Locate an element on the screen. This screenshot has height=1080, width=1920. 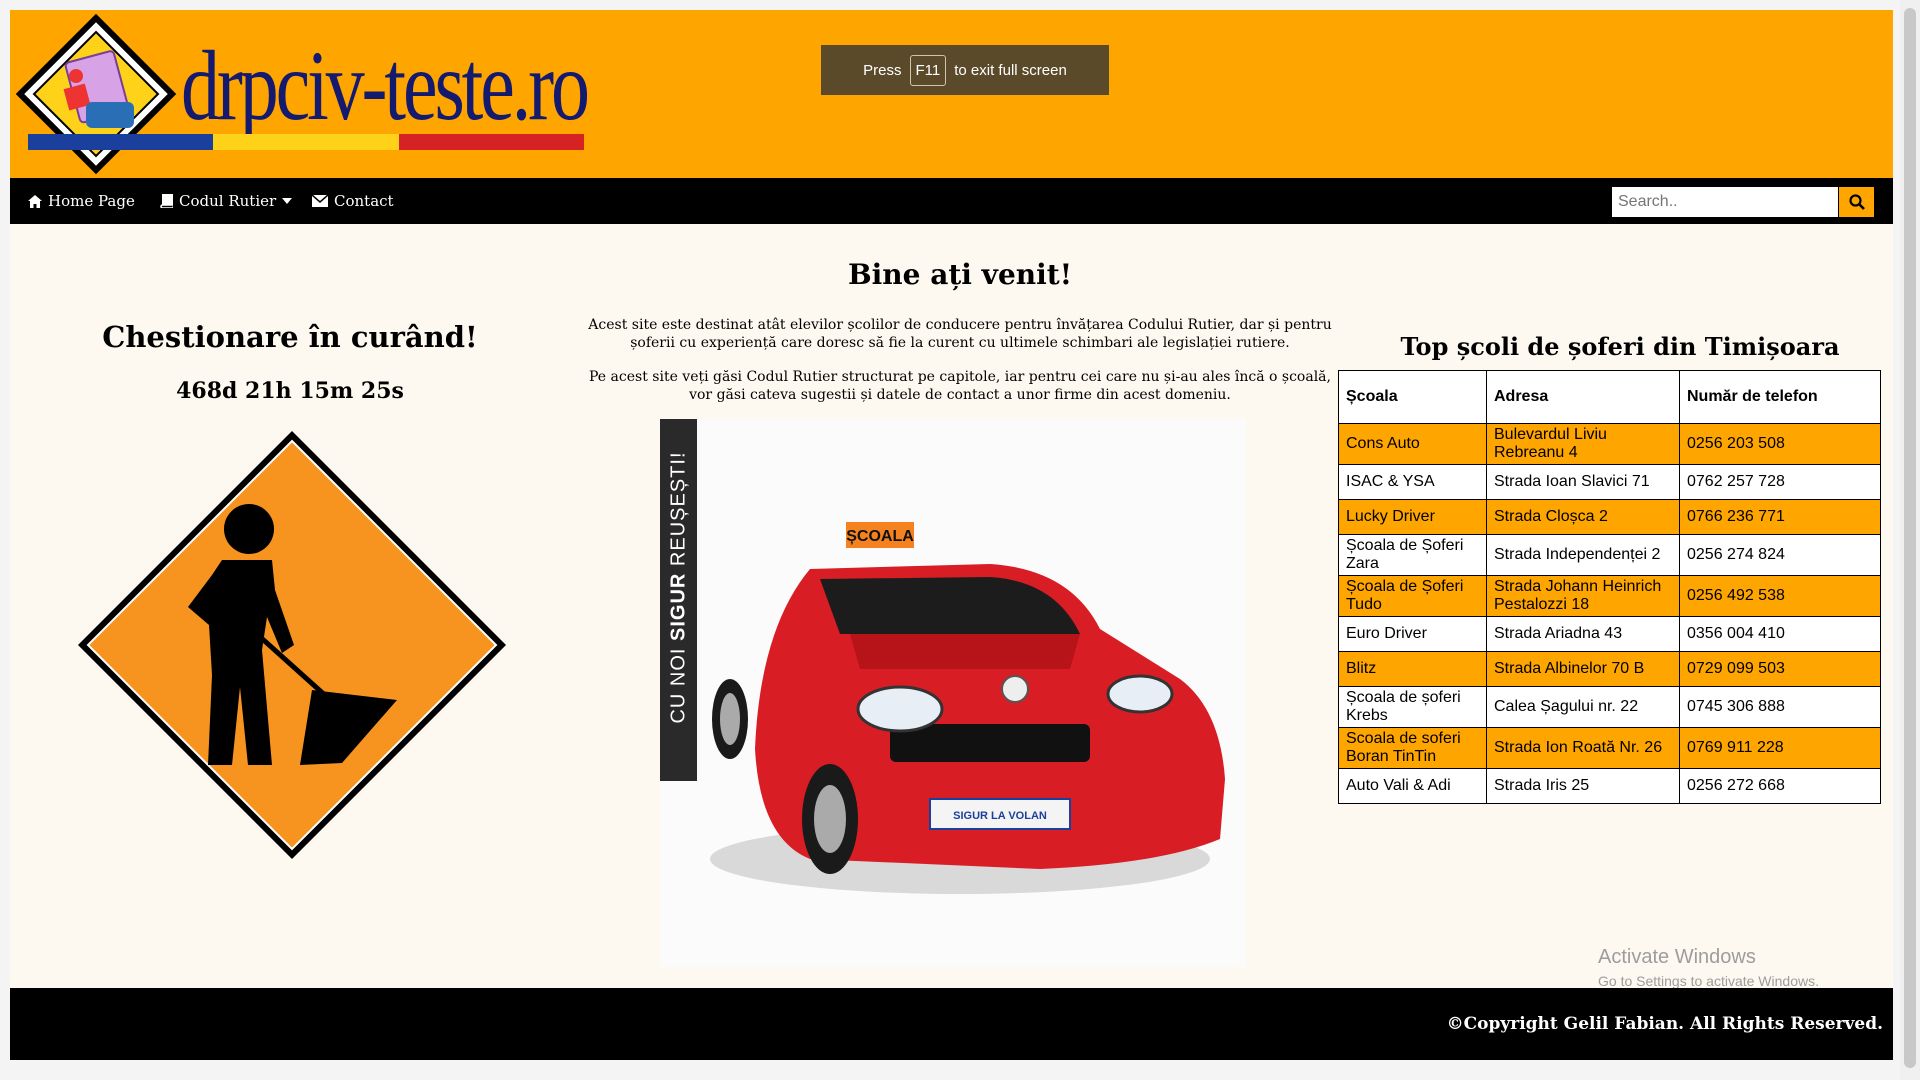
school-address: Bulevardul Liviu Rebreanu 4 is located at coordinates (1583, 444).